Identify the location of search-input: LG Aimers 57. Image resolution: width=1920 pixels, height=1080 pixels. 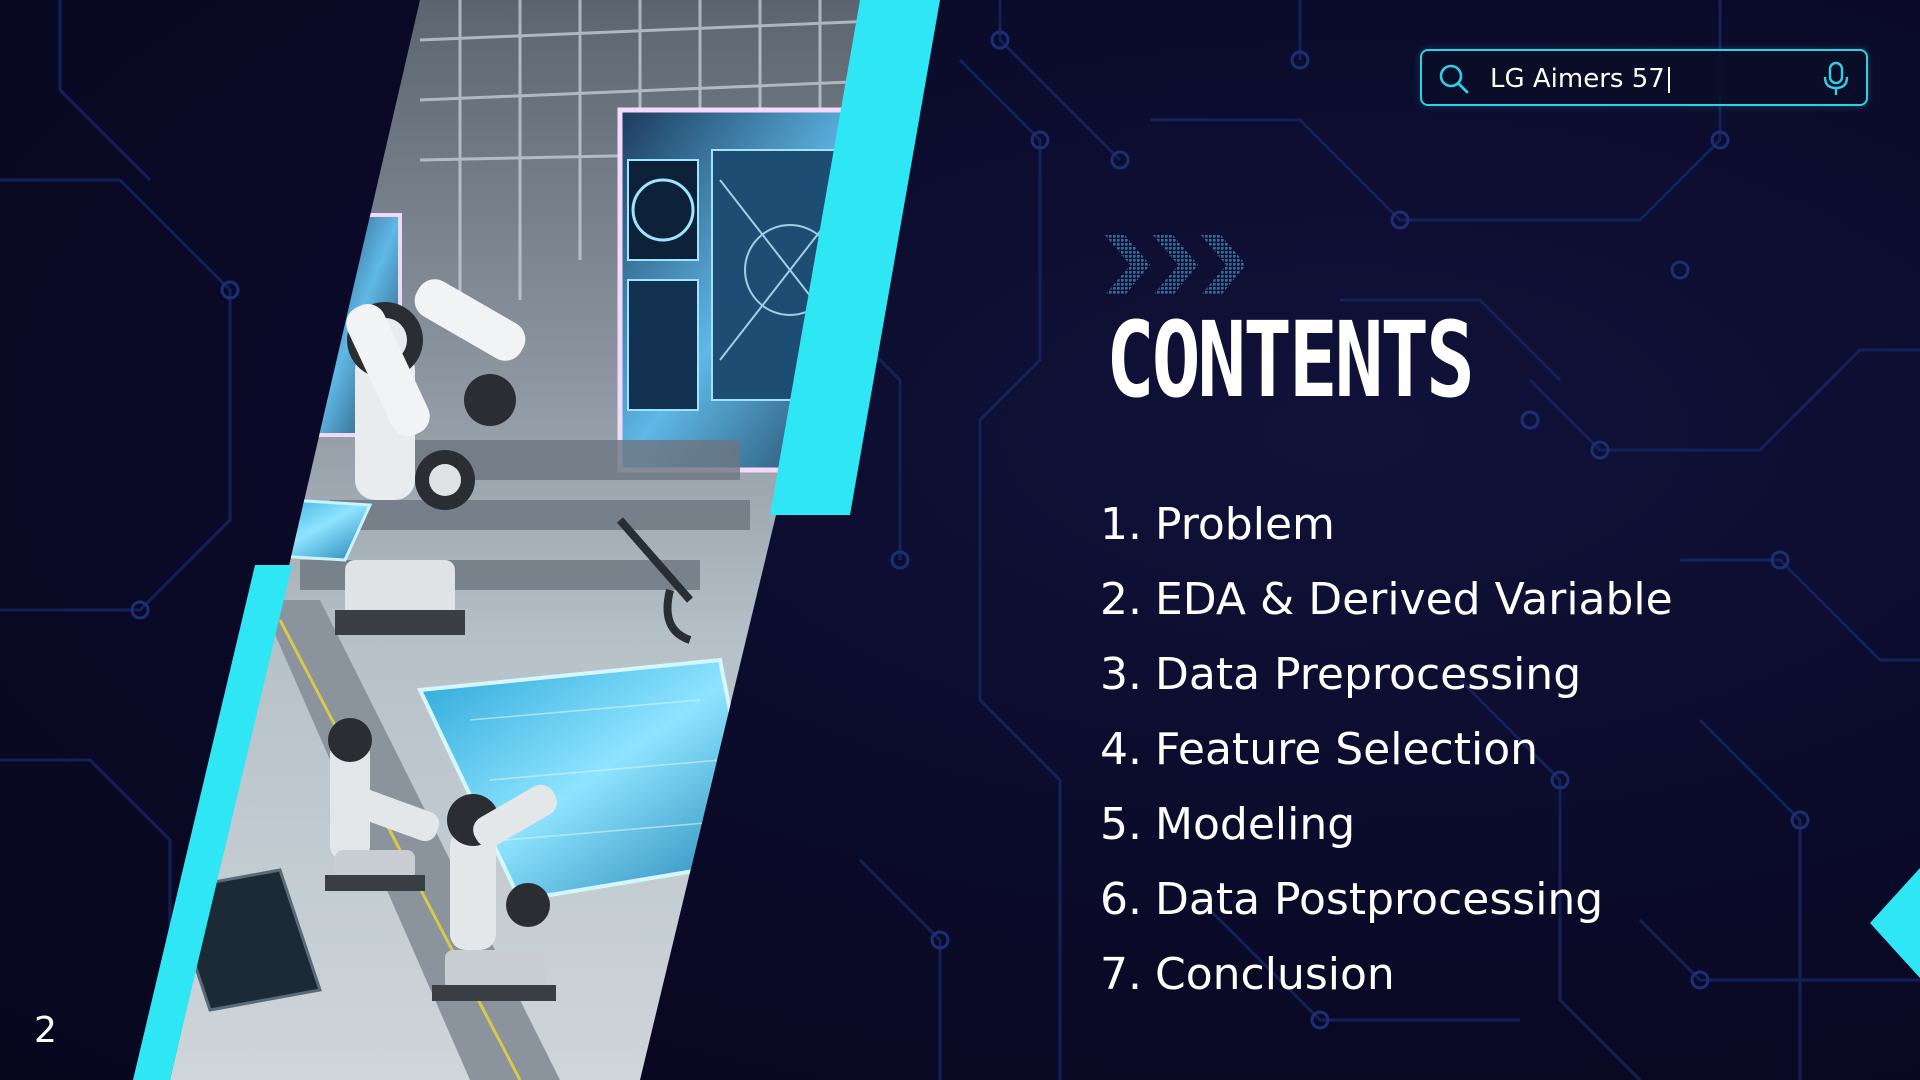
(1580, 79).